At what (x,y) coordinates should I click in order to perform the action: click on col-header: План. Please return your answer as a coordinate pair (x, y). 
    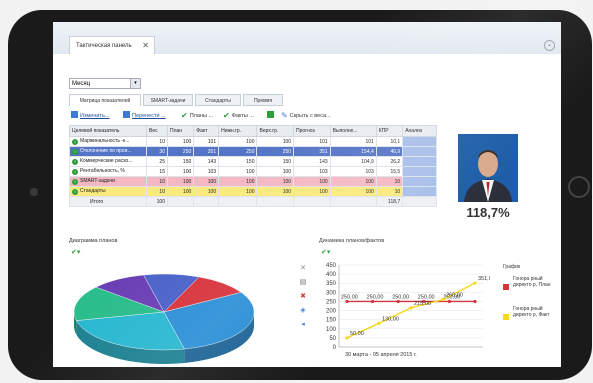
    Looking at the image, I should click on (180, 131).